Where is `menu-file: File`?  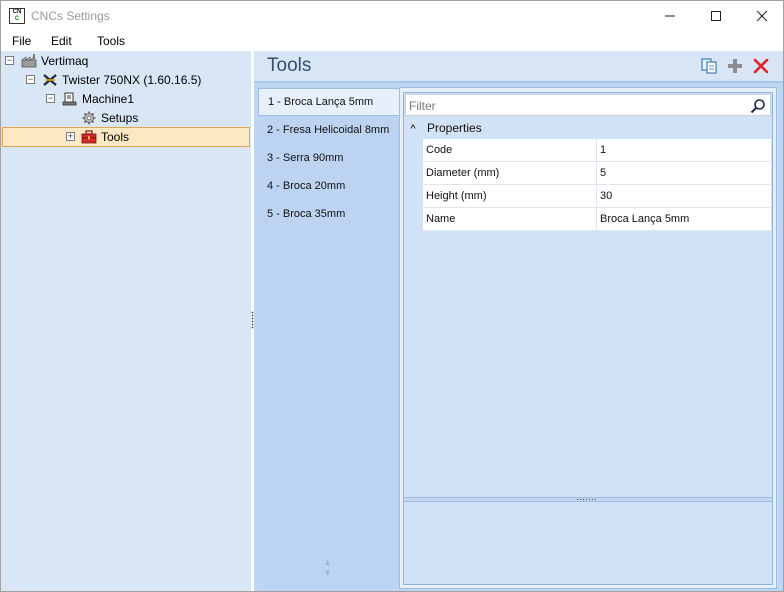 menu-file: File is located at coordinates (21, 41).